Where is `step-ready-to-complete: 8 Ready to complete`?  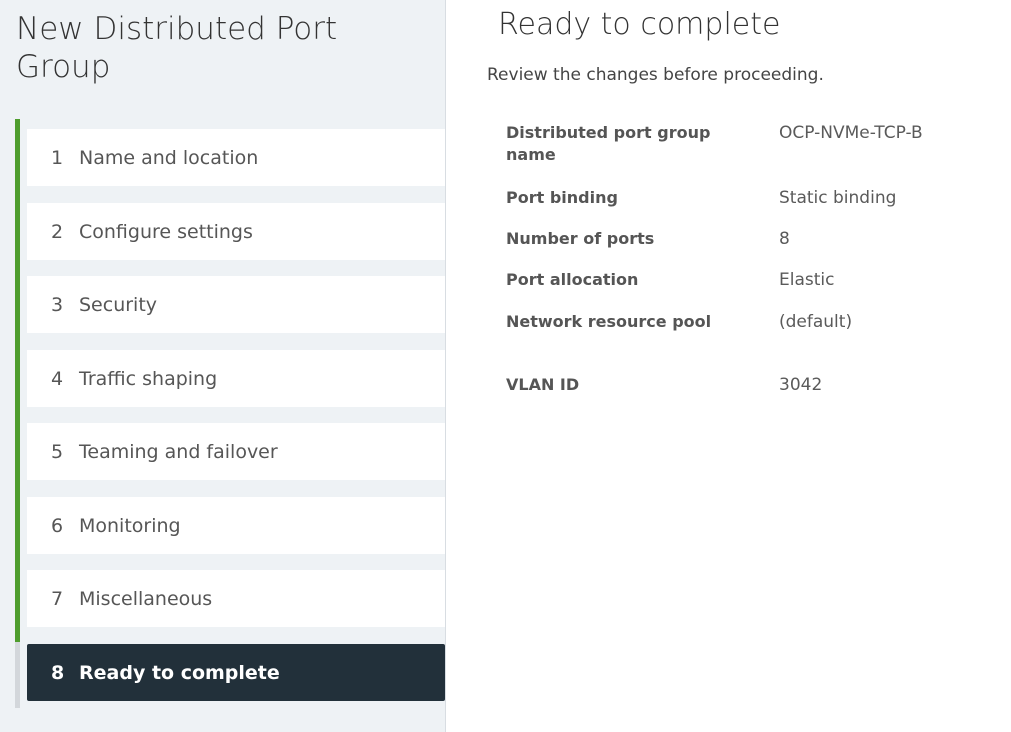 step-ready-to-complete: 8 Ready to complete is located at coordinates (236, 672).